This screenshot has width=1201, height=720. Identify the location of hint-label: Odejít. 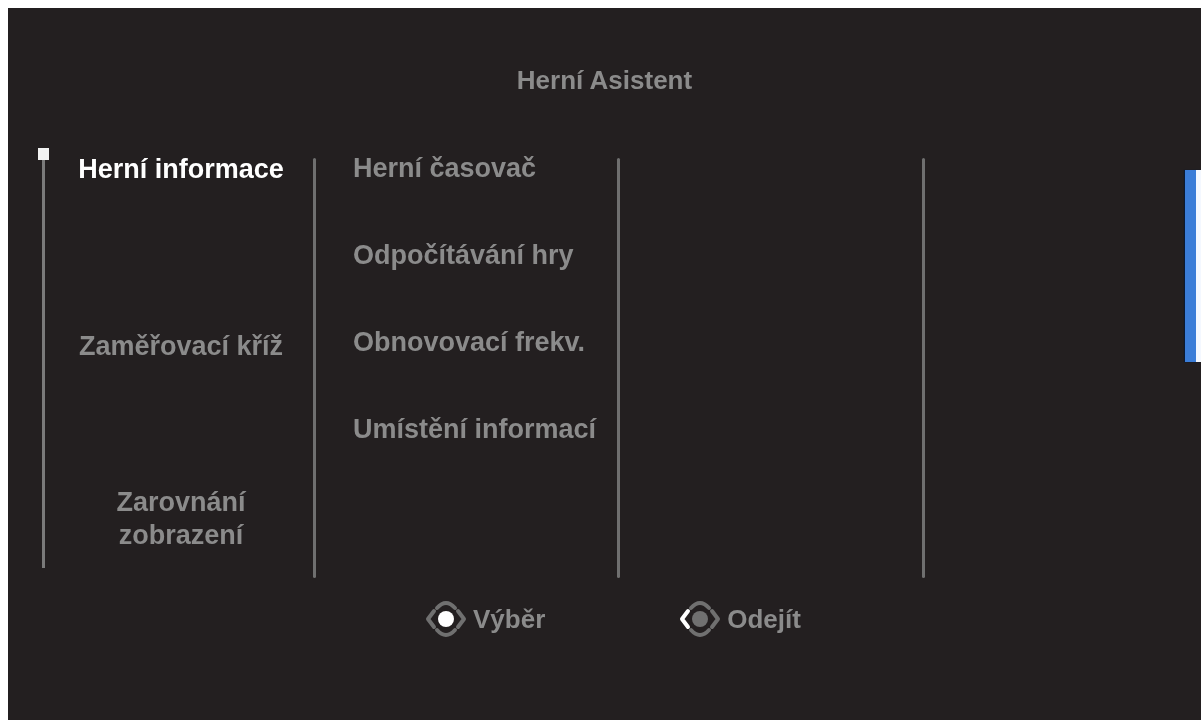
(764, 619).